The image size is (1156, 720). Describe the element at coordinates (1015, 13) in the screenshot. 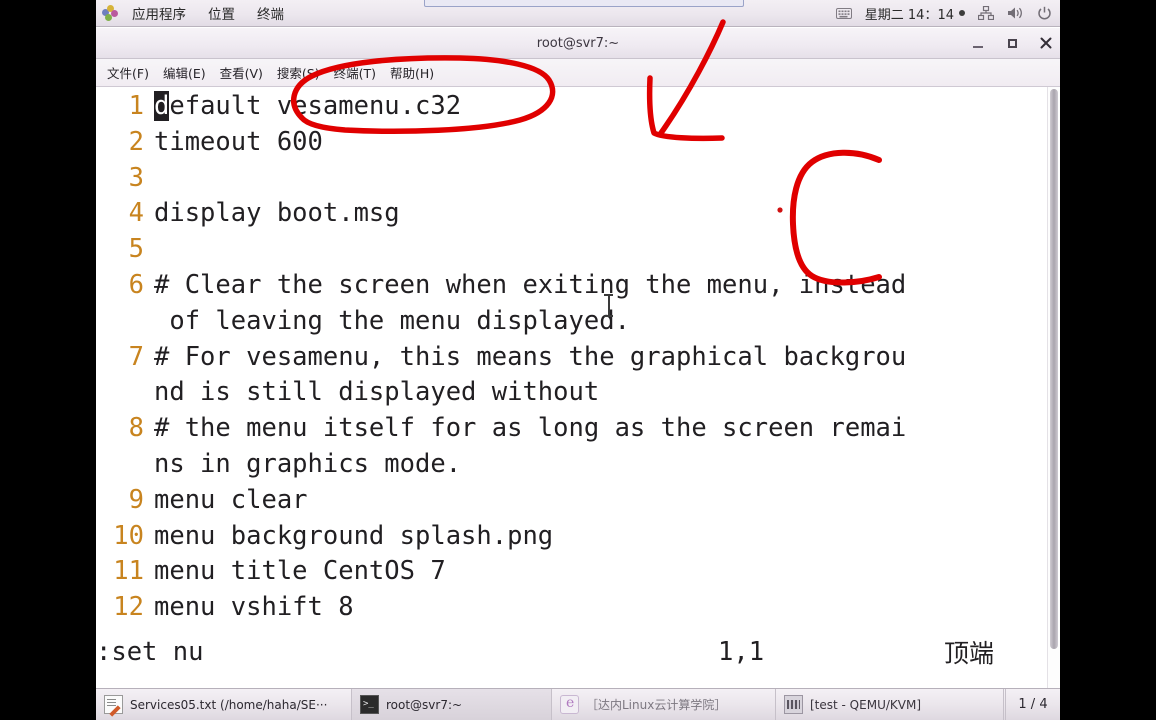

I see `volume-icon` at that location.